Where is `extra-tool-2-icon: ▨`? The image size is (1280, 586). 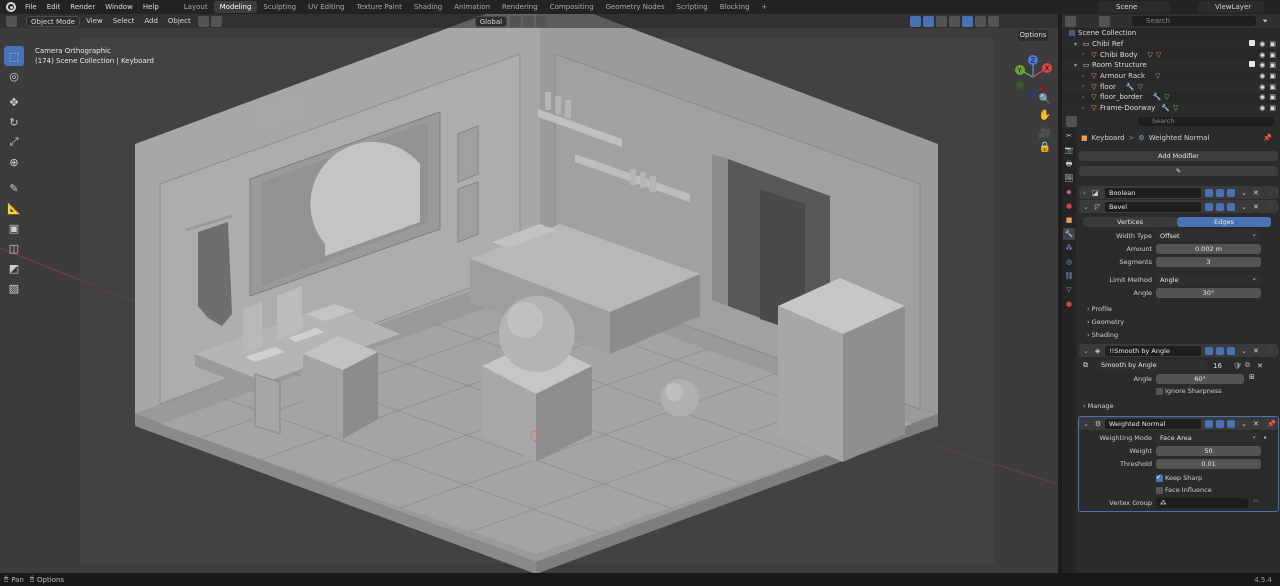
extra-tool-2-icon: ▨ is located at coordinates (14, 288).